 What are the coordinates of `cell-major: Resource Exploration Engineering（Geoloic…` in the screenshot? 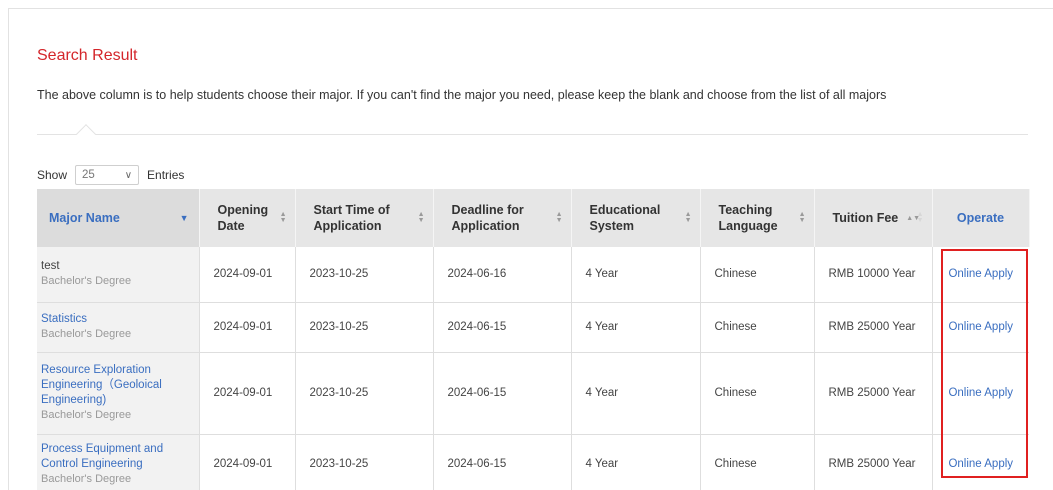 It's located at (118, 393).